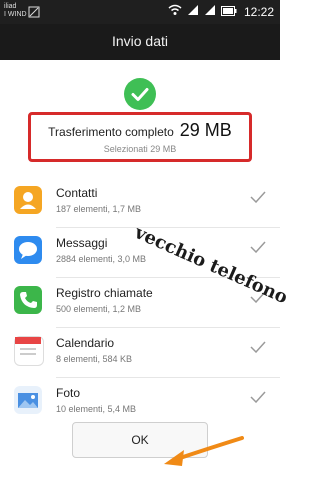  I want to click on transfer-status-label: Trasferimento completo, so click(111, 132).